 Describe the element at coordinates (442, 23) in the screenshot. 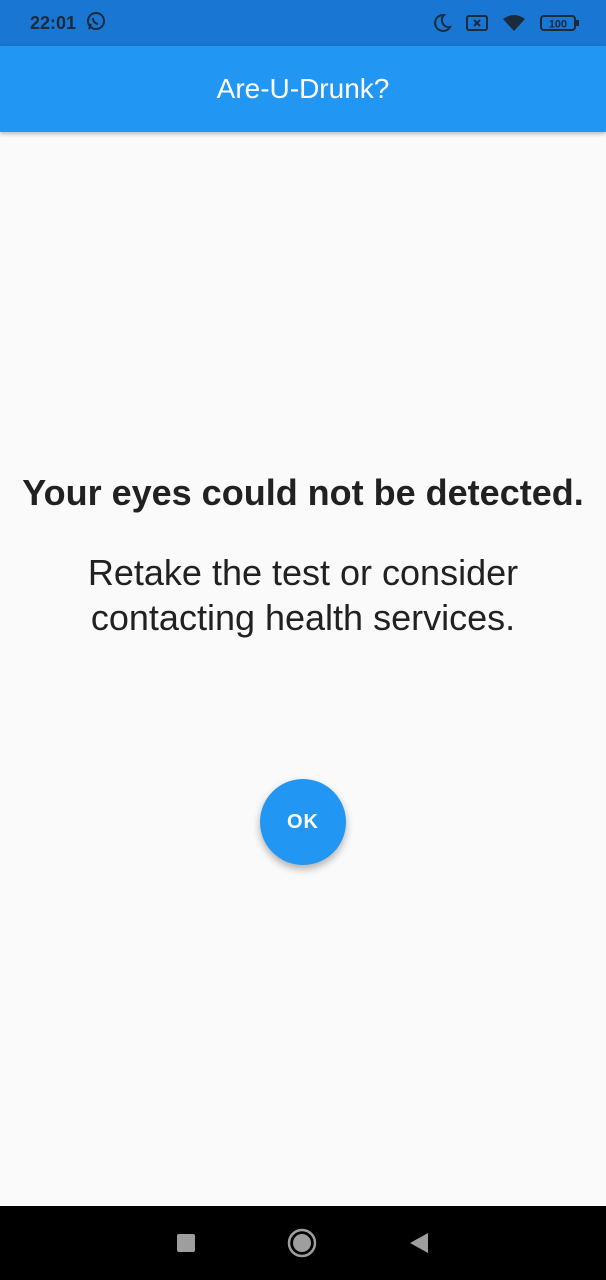

I see `moon-icon` at that location.